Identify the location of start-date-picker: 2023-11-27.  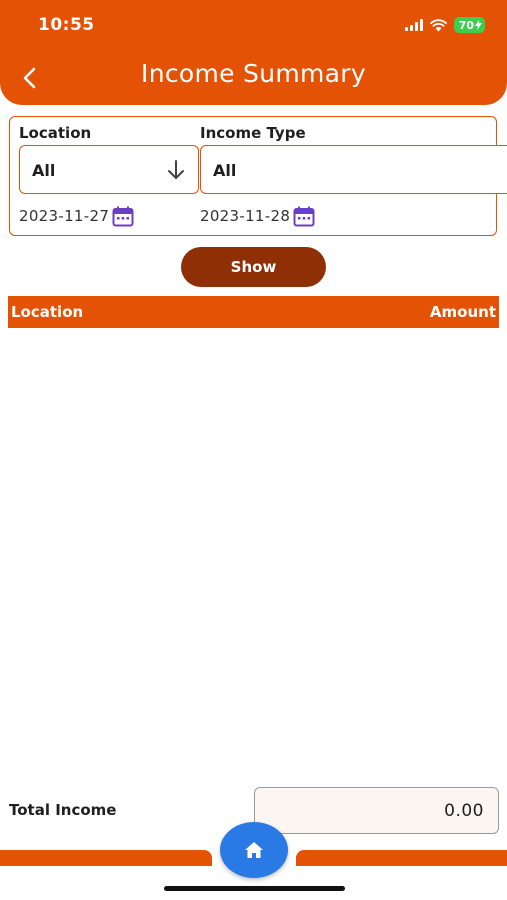
(76, 216).